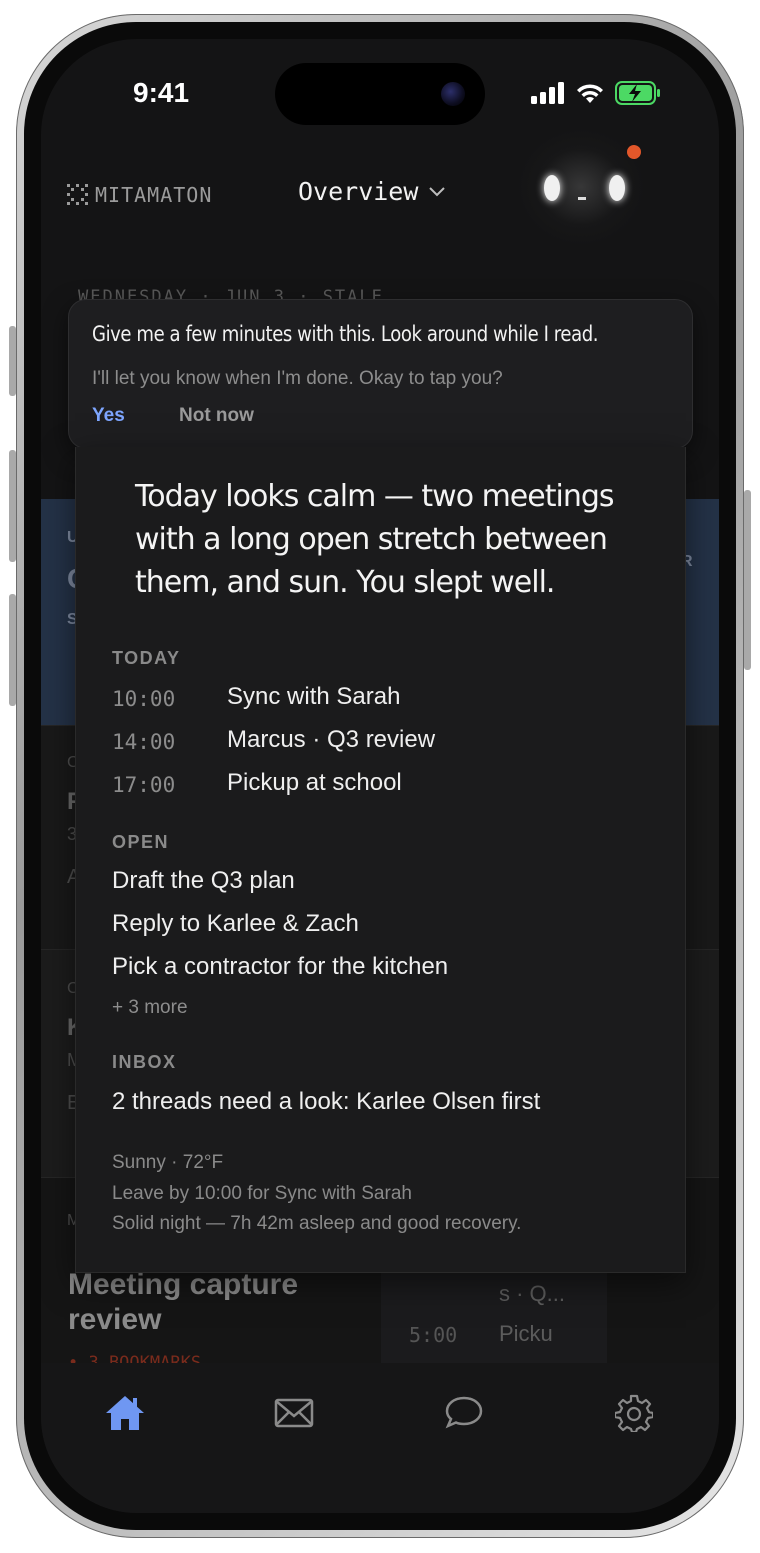  I want to click on meeting-capture-title: Meeting capture review, so click(183, 1302).